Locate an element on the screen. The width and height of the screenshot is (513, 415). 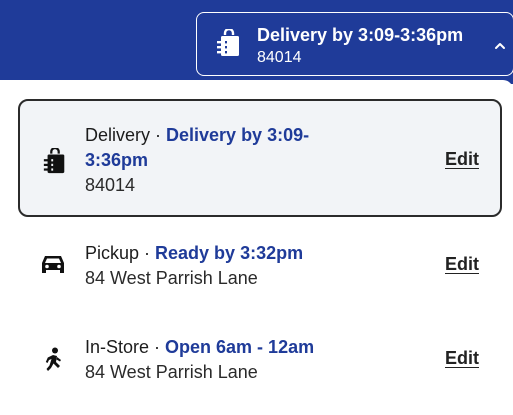
in-store-edit-link: Edit is located at coordinates (462, 358).